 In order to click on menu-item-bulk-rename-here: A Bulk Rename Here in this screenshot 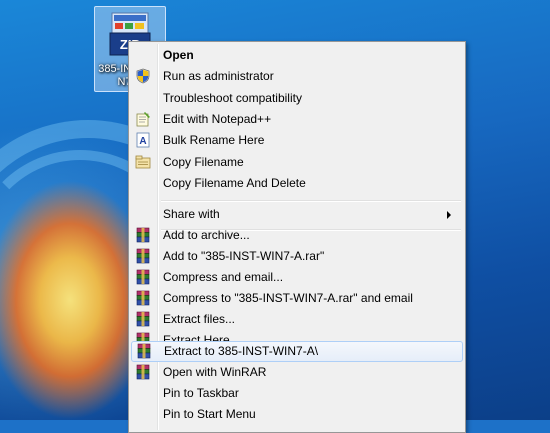, I will do `click(296, 140)`.